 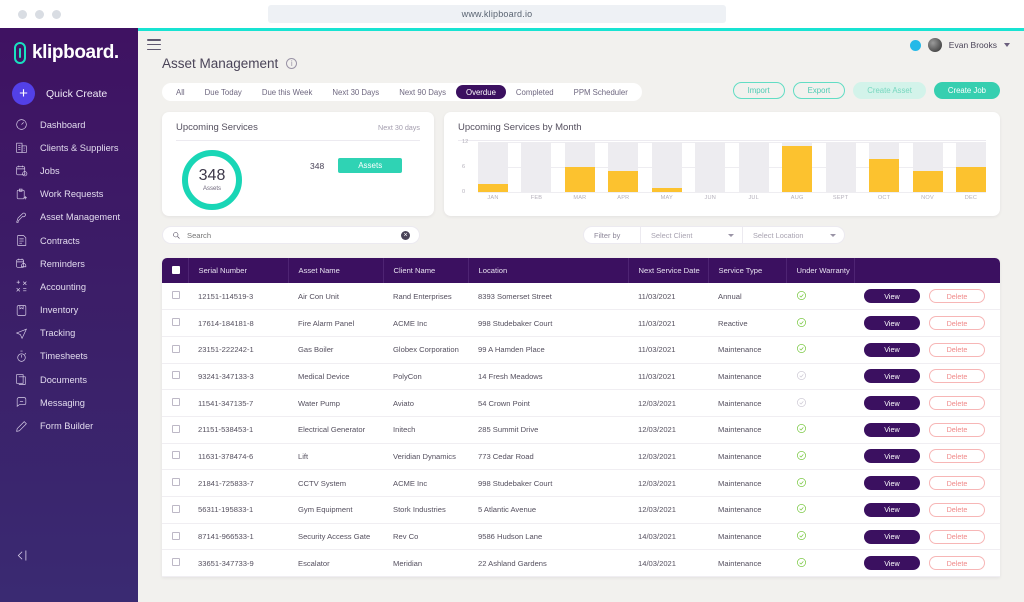 I want to click on sidebar-item-inventory: Inventory, so click(x=69, y=310).